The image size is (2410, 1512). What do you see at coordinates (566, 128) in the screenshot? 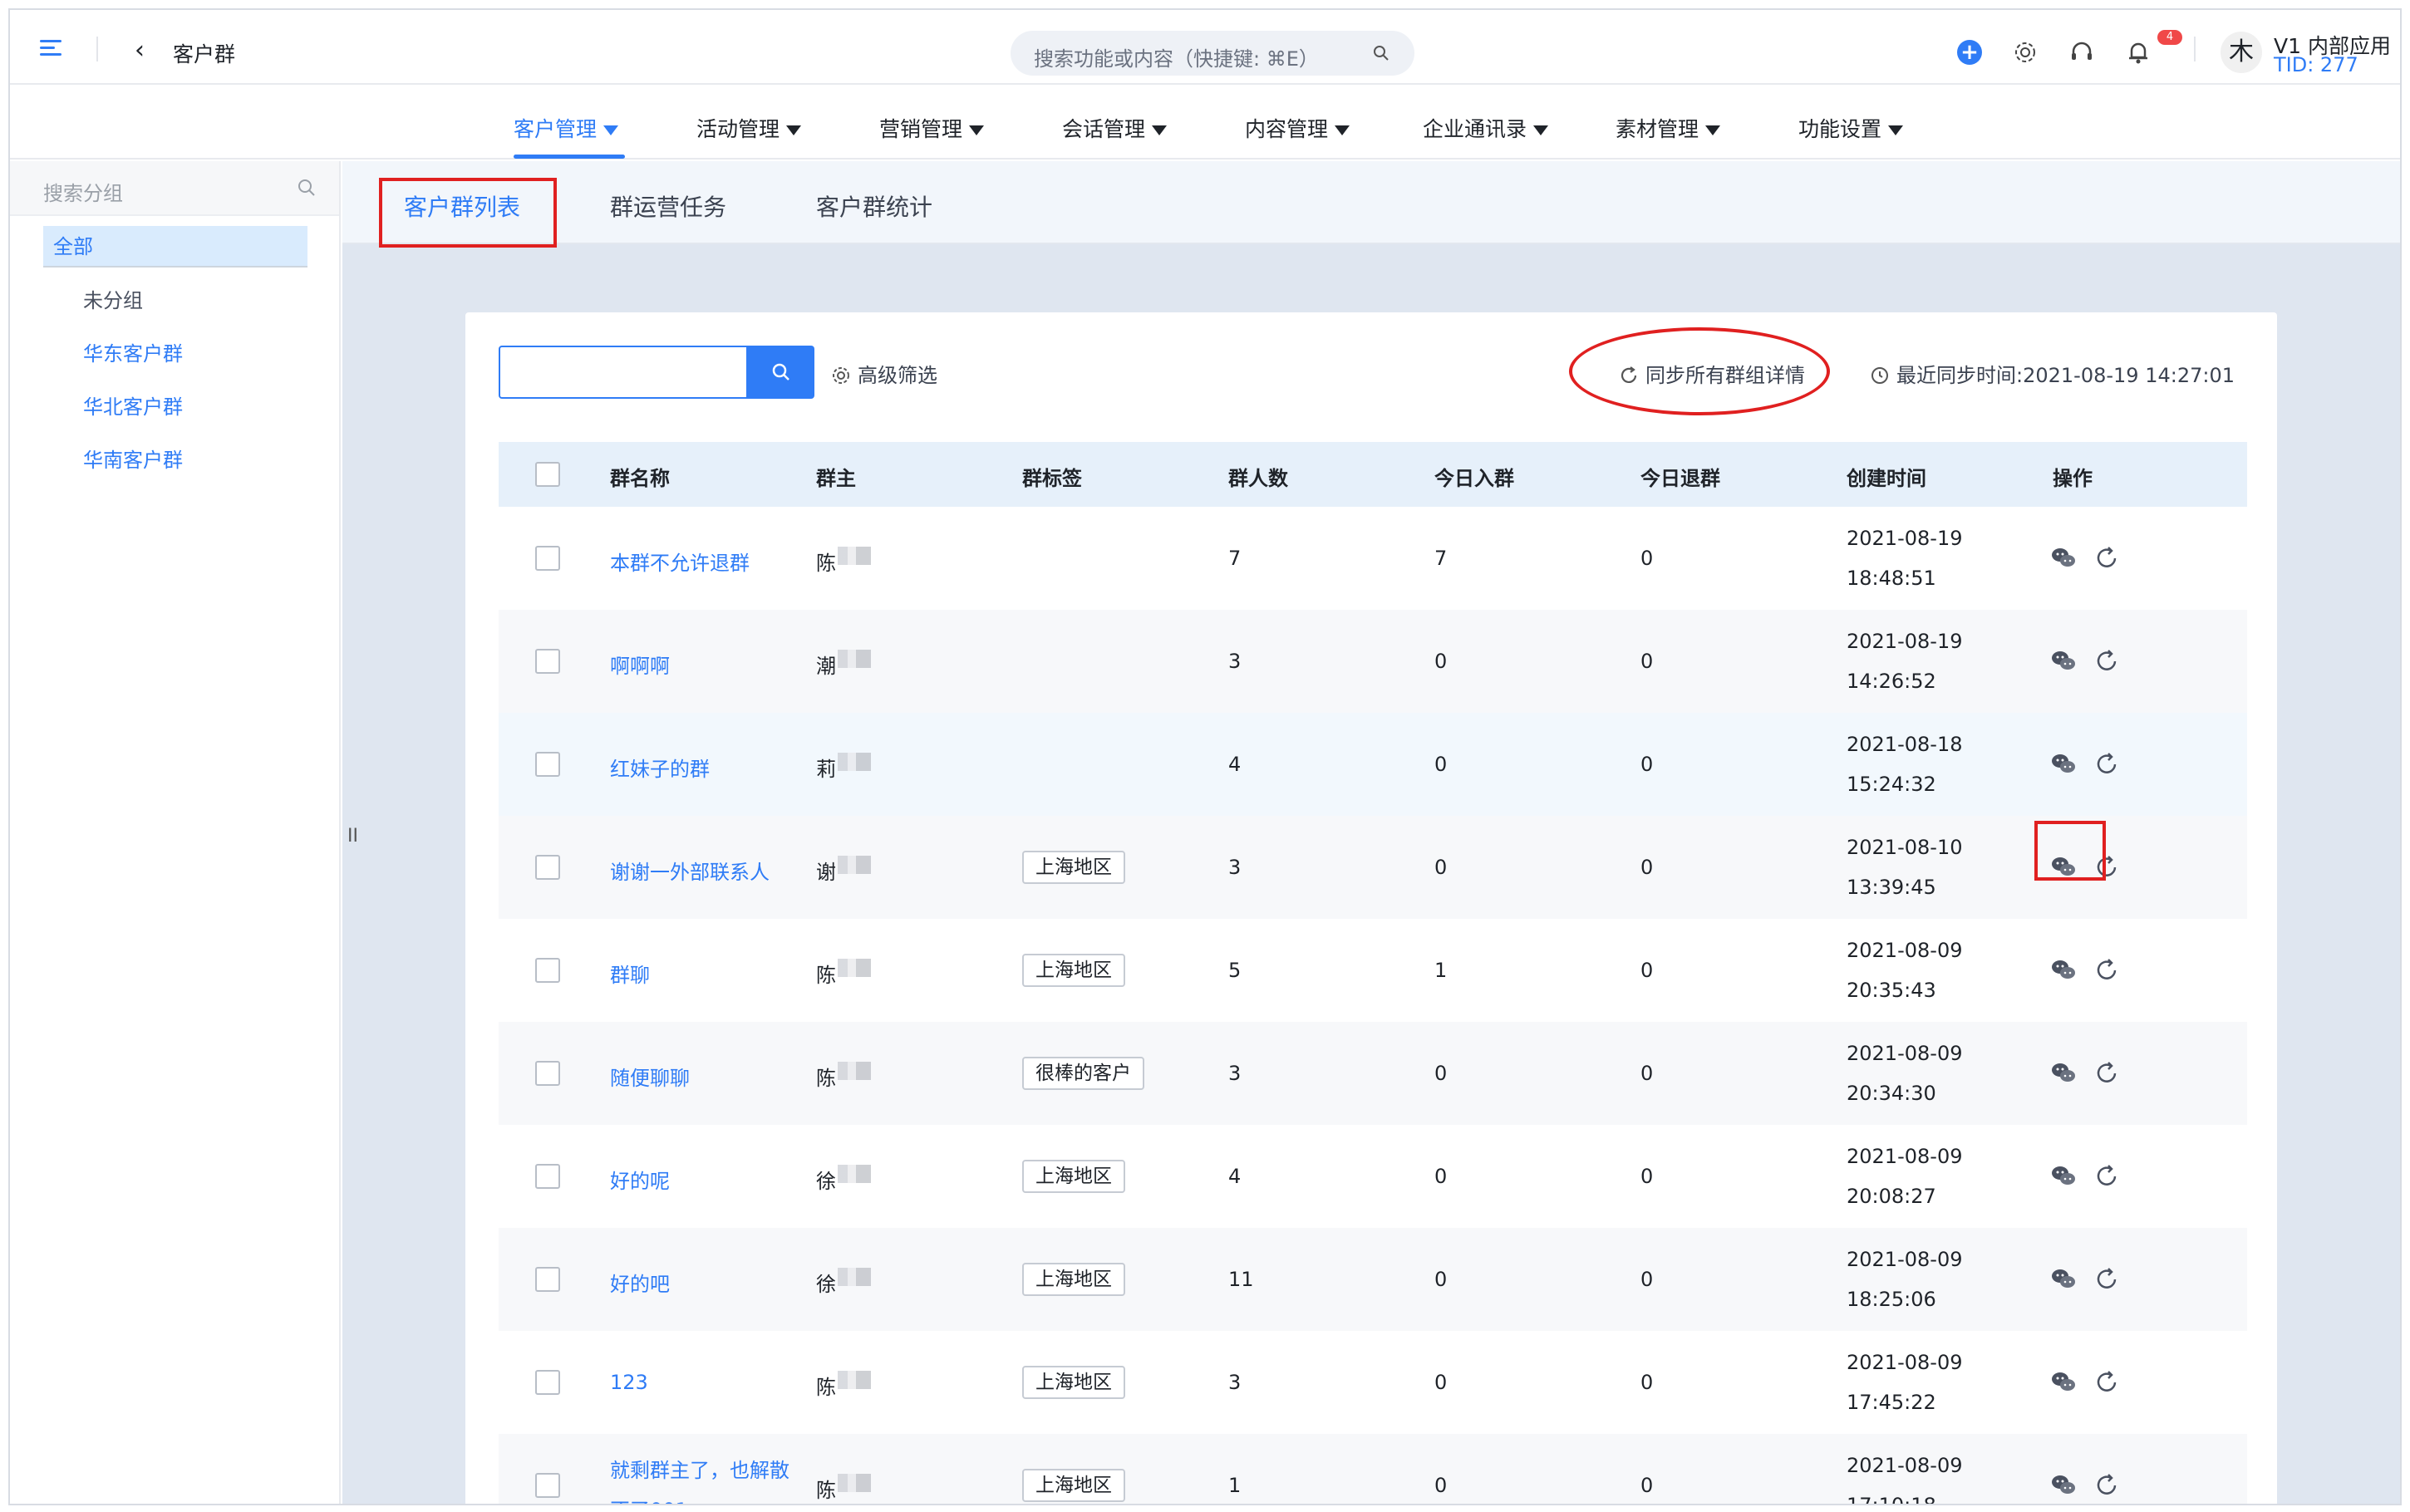
I see `nav-customer-management: 客户管理` at bounding box center [566, 128].